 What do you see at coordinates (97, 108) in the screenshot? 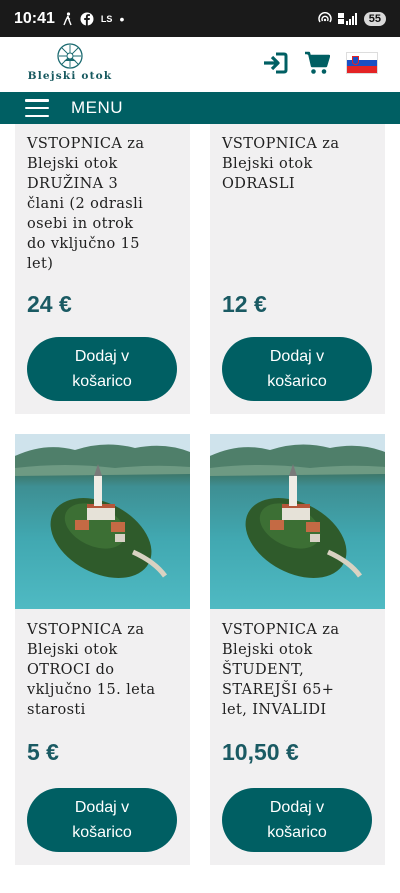
I see `menu-label: MENU` at bounding box center [97, 108].